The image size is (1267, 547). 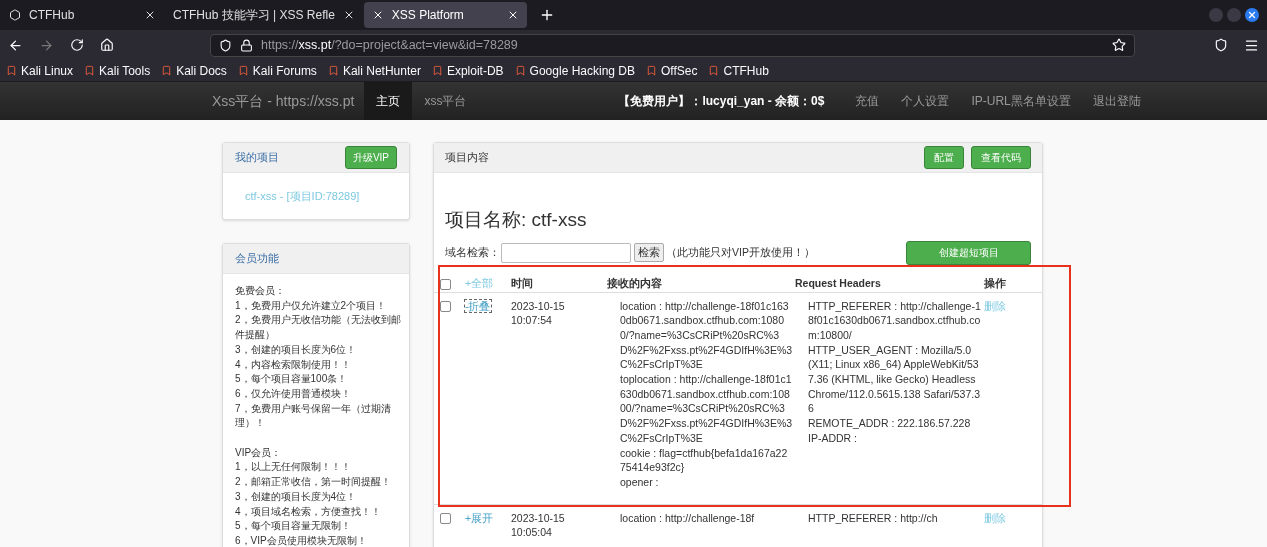 What do you see at coordinates (389, 45) in the screenshot?
I see `url-text: https://xss.pt/?do=project&act=view&id=78289` at bounding box center [389, 45].